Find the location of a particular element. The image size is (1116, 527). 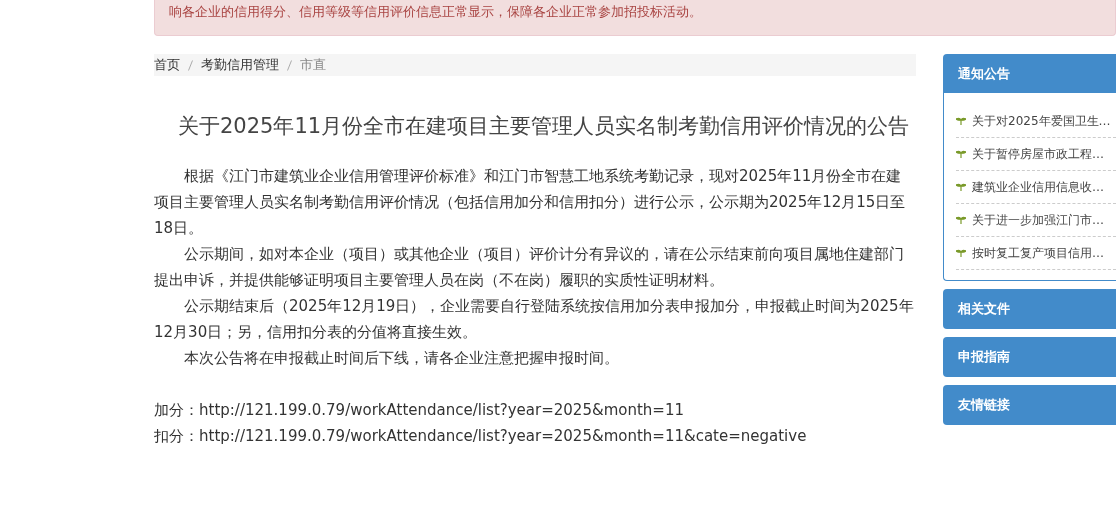

article-paragraph: 本次公告将在申报截止时间后下线，请各企业注意把握申报时间。 is located at coordinates (401, 358).